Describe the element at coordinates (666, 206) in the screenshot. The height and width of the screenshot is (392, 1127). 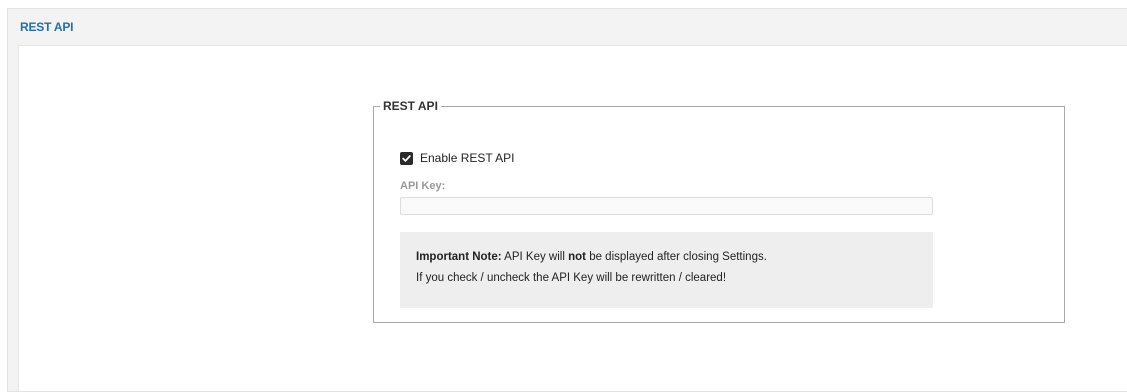
I see `api-key-input` at that location.